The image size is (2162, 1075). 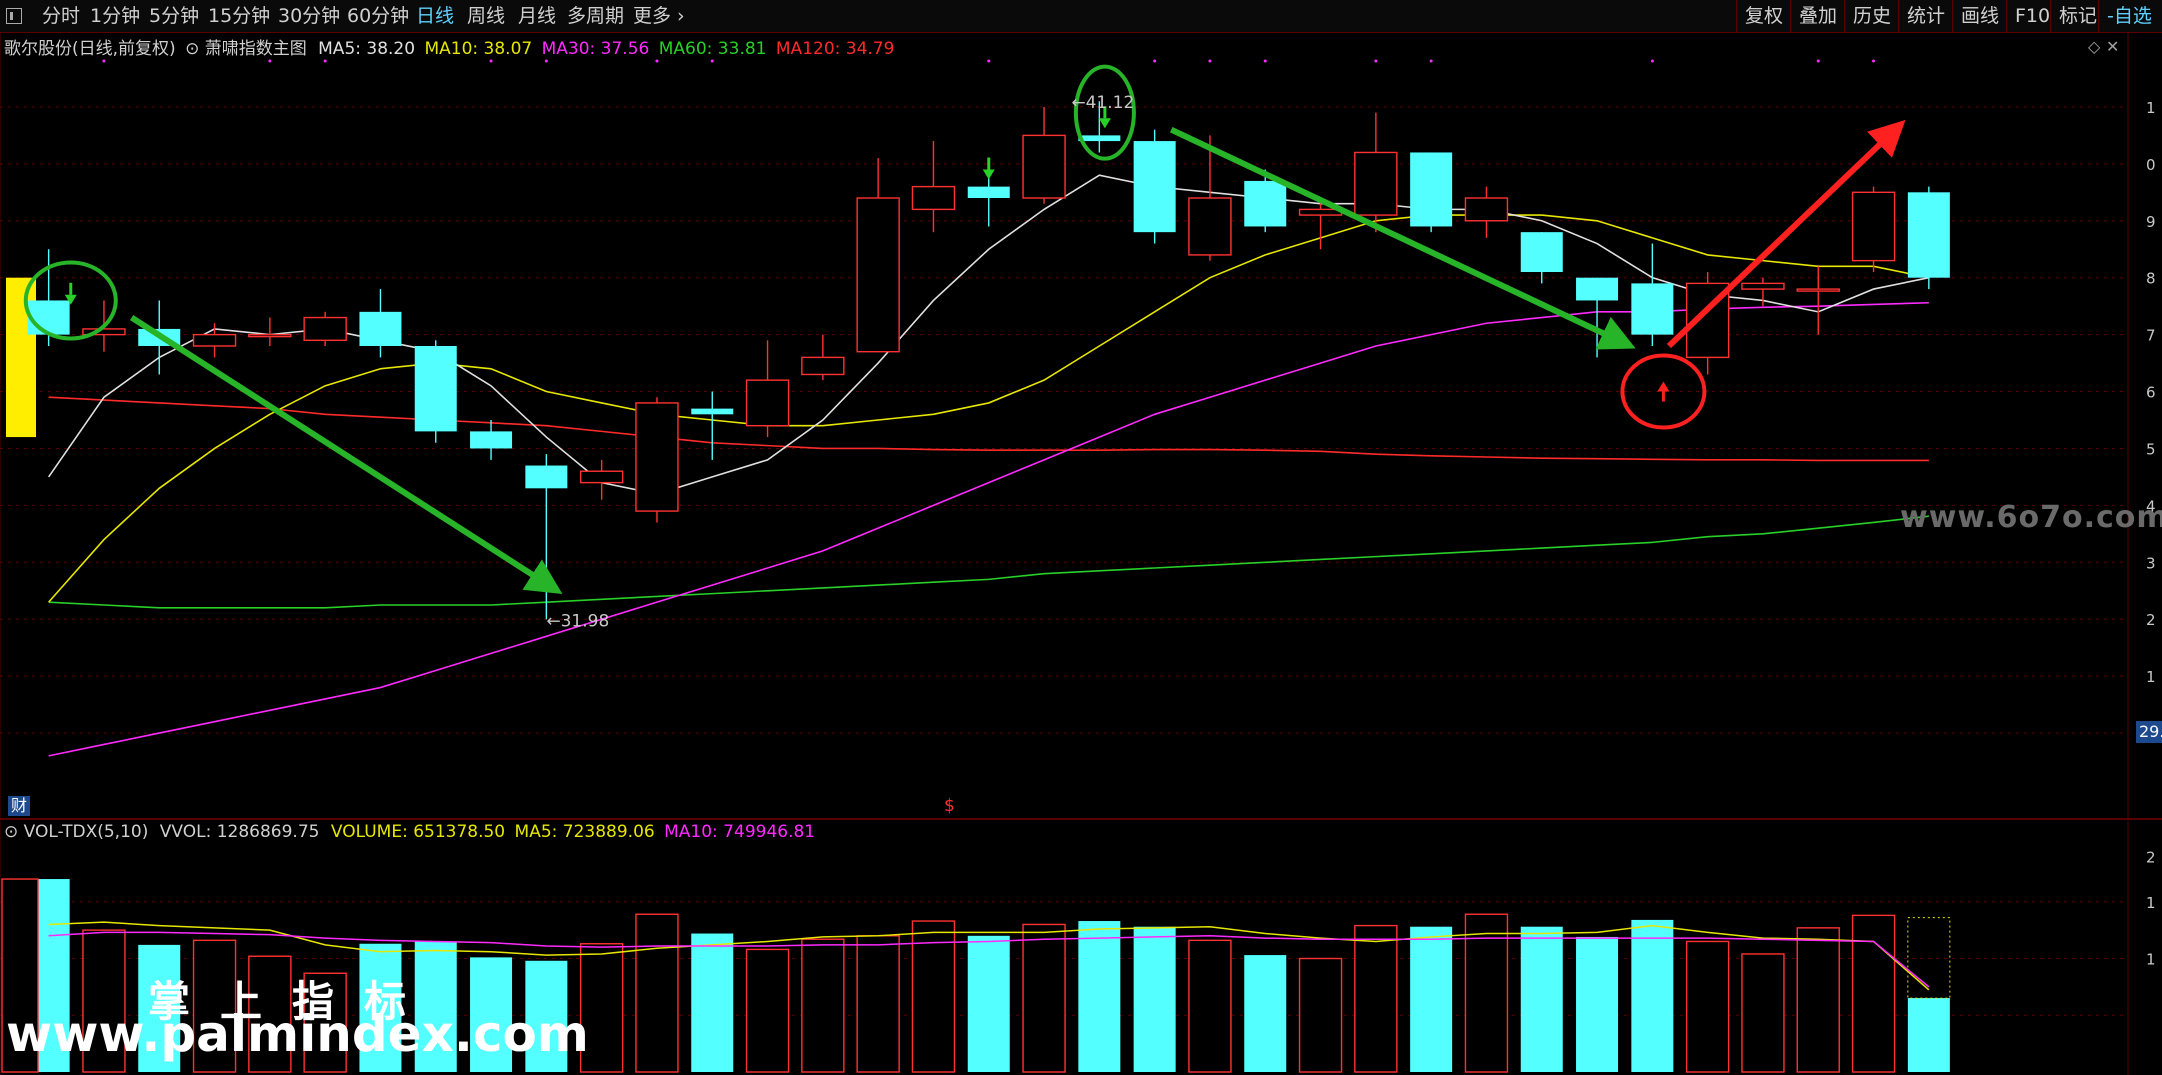 I want to click on ma120-line, so click(x=988, y=429).